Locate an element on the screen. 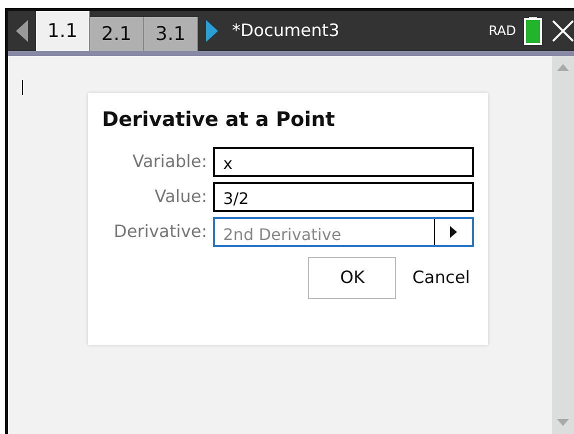 The image size is (574, 434). angle-mode: RAD is located at coordinates (502, 31).